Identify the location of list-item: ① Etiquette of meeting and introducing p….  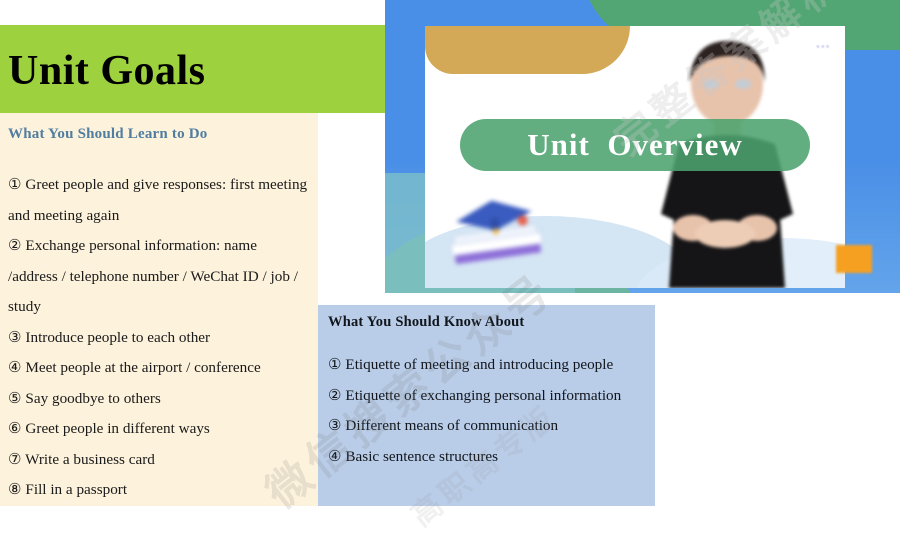
(471, 364).